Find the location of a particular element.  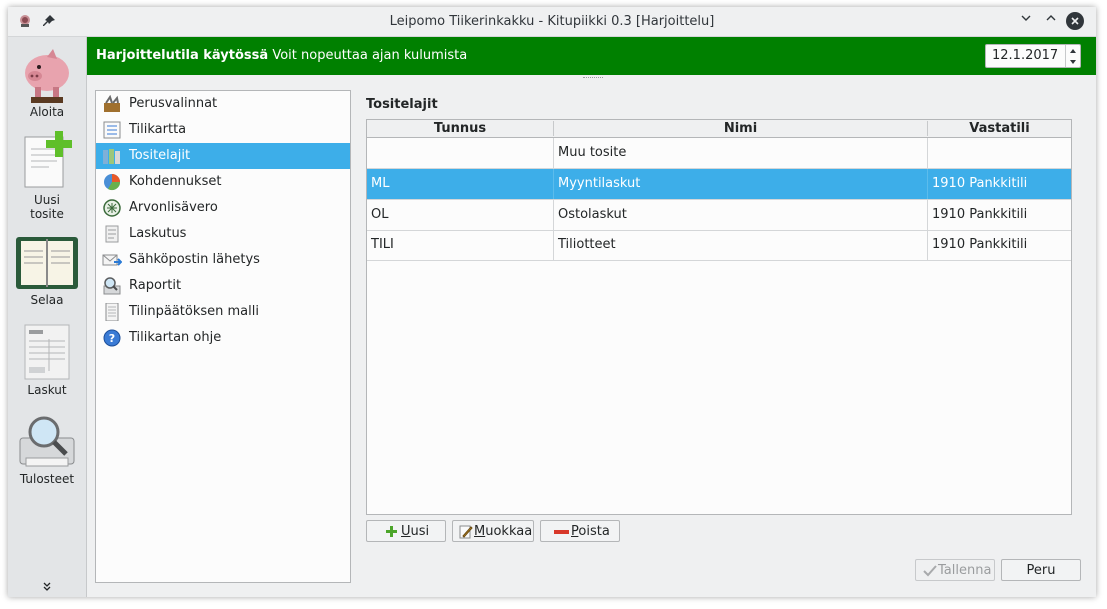

nav-item-raportit: Raportit is located at coordinates (223, 286).